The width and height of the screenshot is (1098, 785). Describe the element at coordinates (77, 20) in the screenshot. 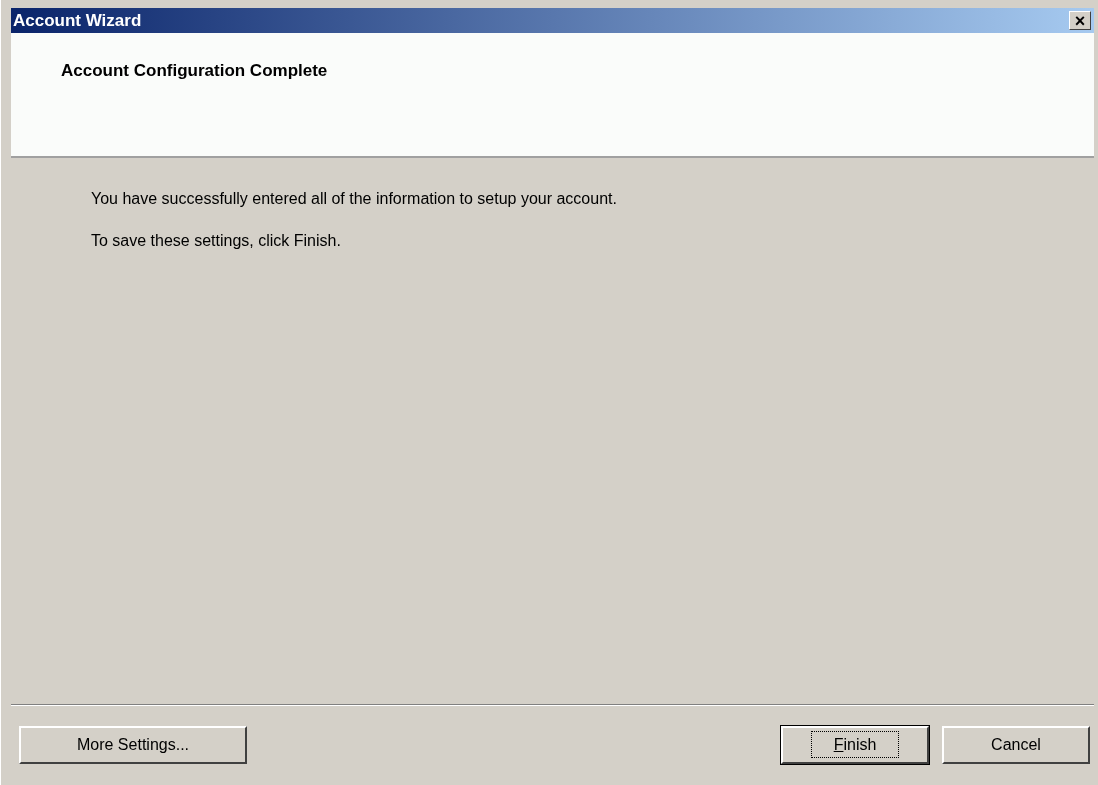

I see `window-title: Account Wizard` at that location.